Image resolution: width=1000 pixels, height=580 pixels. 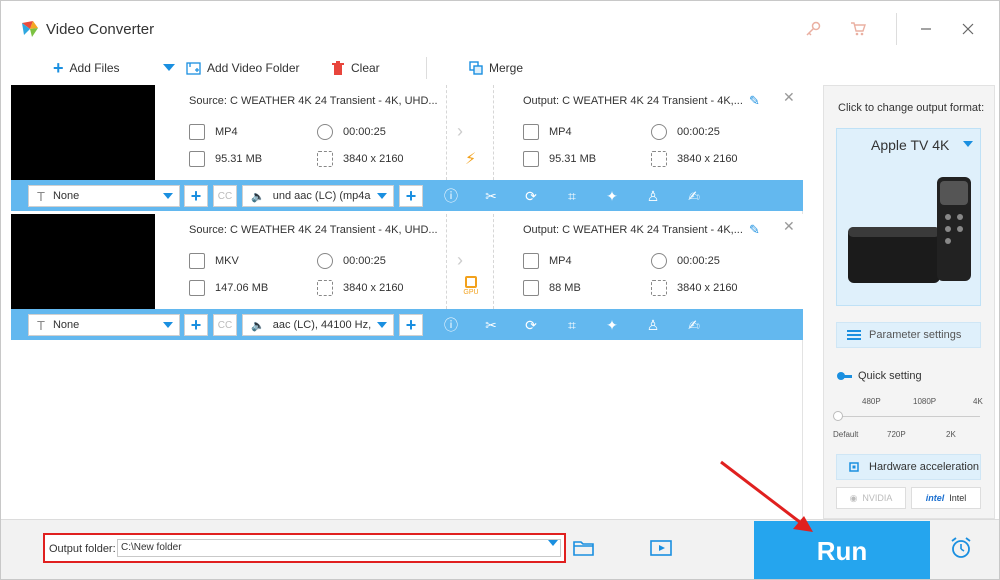 What do you see at coordinates (506, 68) in the screenshot?
I see `merge-label: Merge` at bounding box center [506, 68].